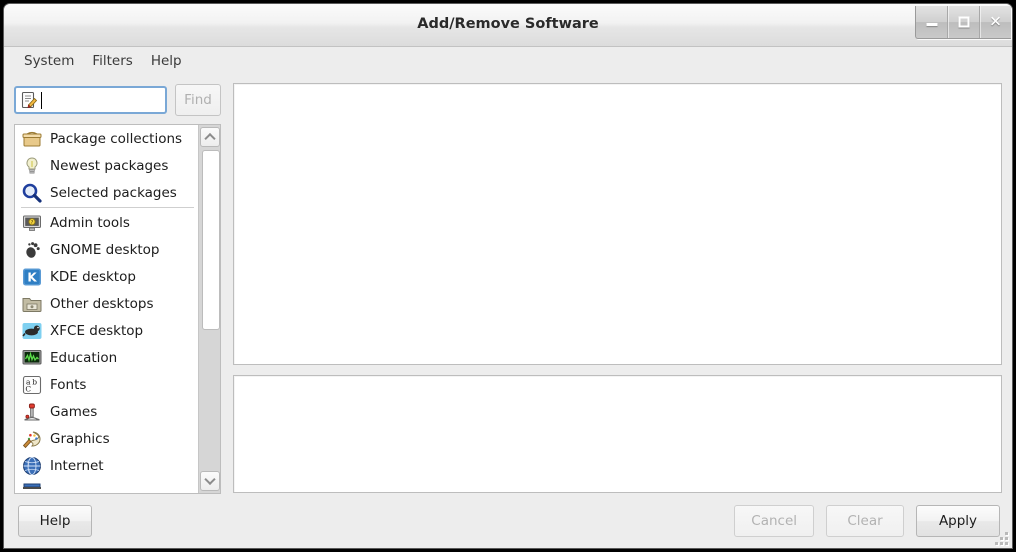  What do you see at coordinates (32, 358) in the screenshot?
I see `education-monitor-icon` at bounding box center [32, 358].